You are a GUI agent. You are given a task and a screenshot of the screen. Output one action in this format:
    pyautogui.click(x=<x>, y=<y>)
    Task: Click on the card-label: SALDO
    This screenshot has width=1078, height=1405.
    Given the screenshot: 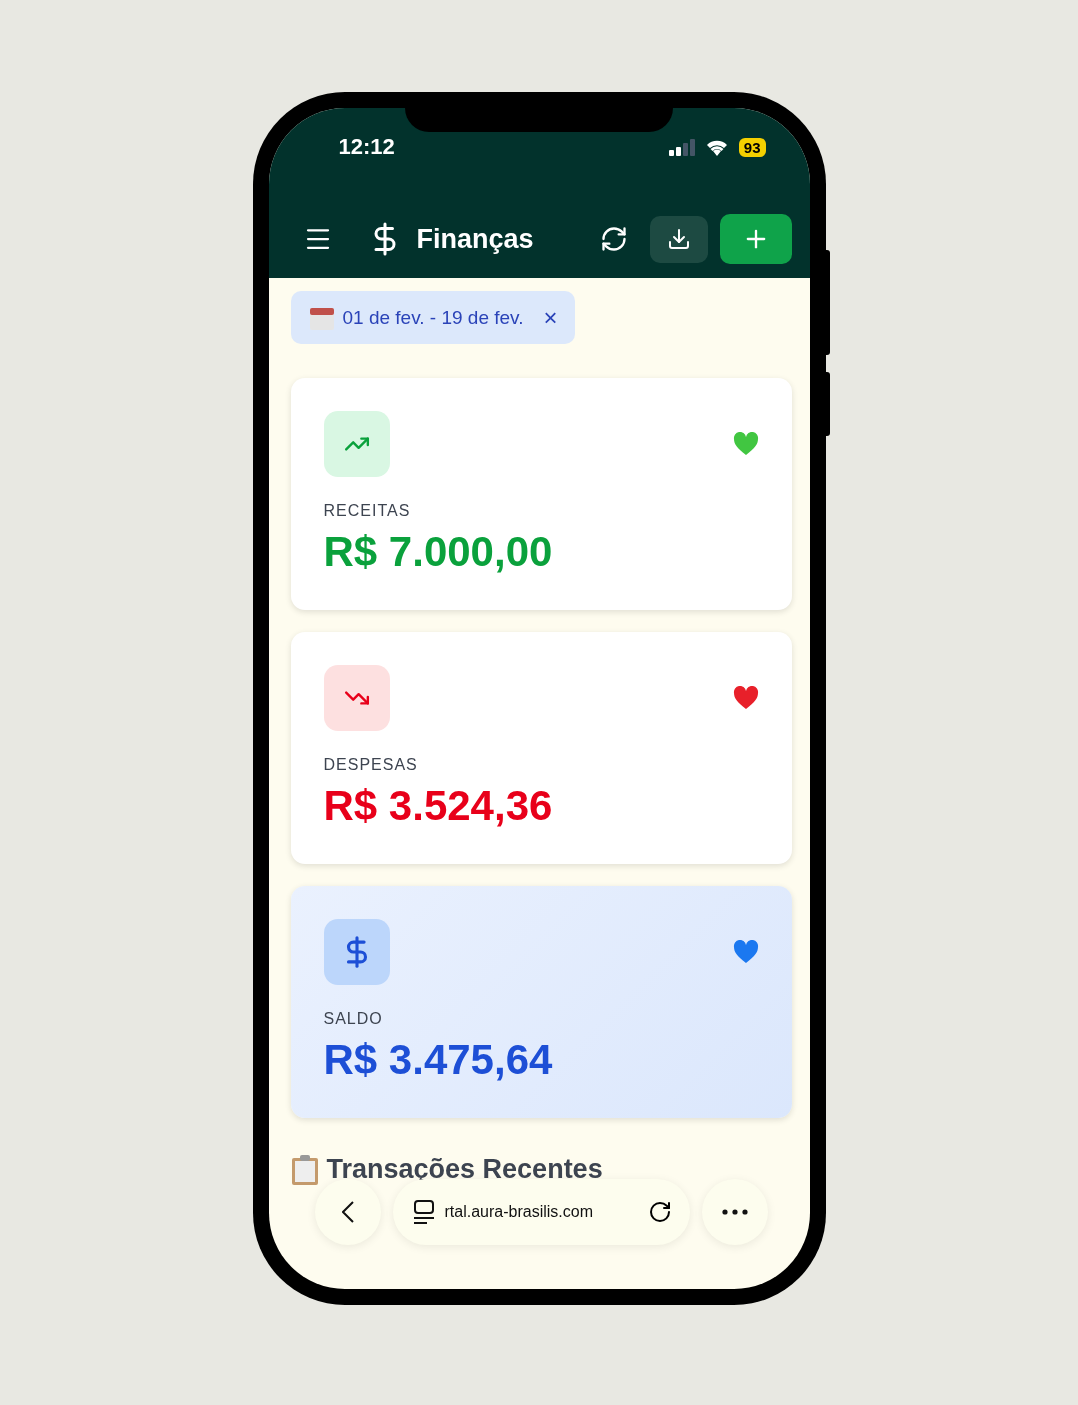 What is the action you would take?
    pyautogui.click(x=353, y=1019)
    